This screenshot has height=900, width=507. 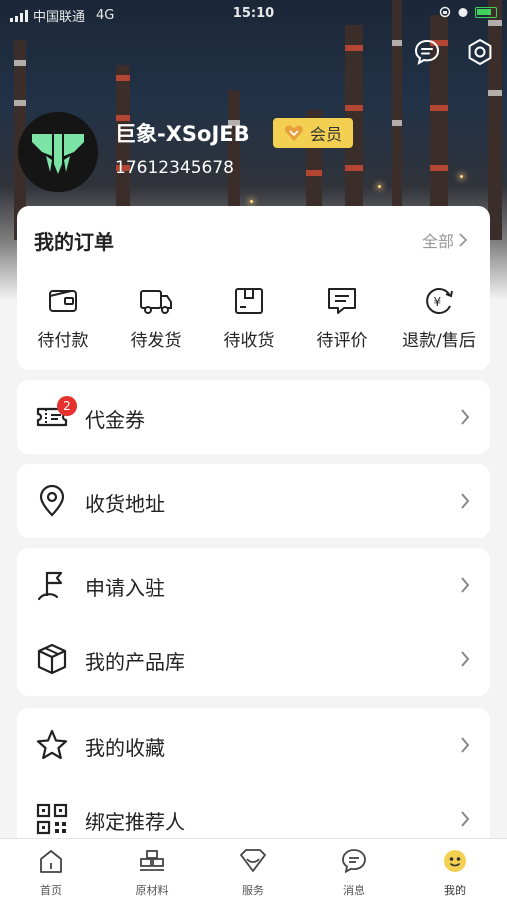 I want to click on tab-label: 原材料, so click(x=152, y=890).